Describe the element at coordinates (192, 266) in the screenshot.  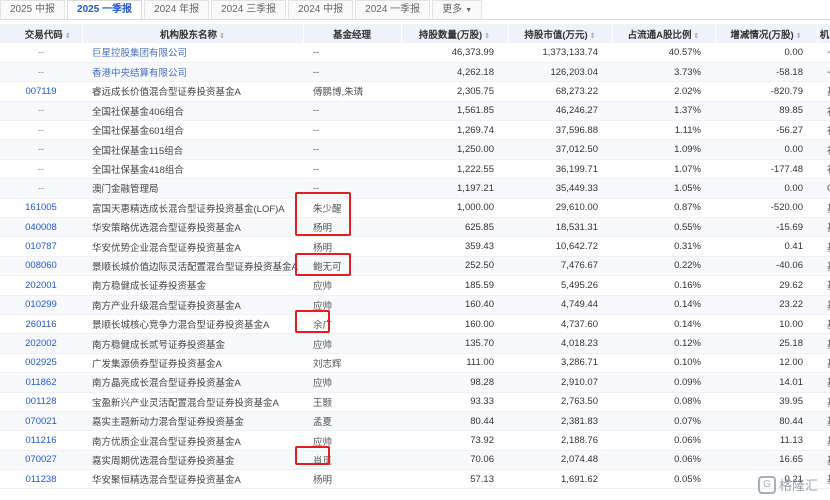
I see `cell-name: 景顺长城价值边际灵活配置混合型证券投资基金A` at that location.